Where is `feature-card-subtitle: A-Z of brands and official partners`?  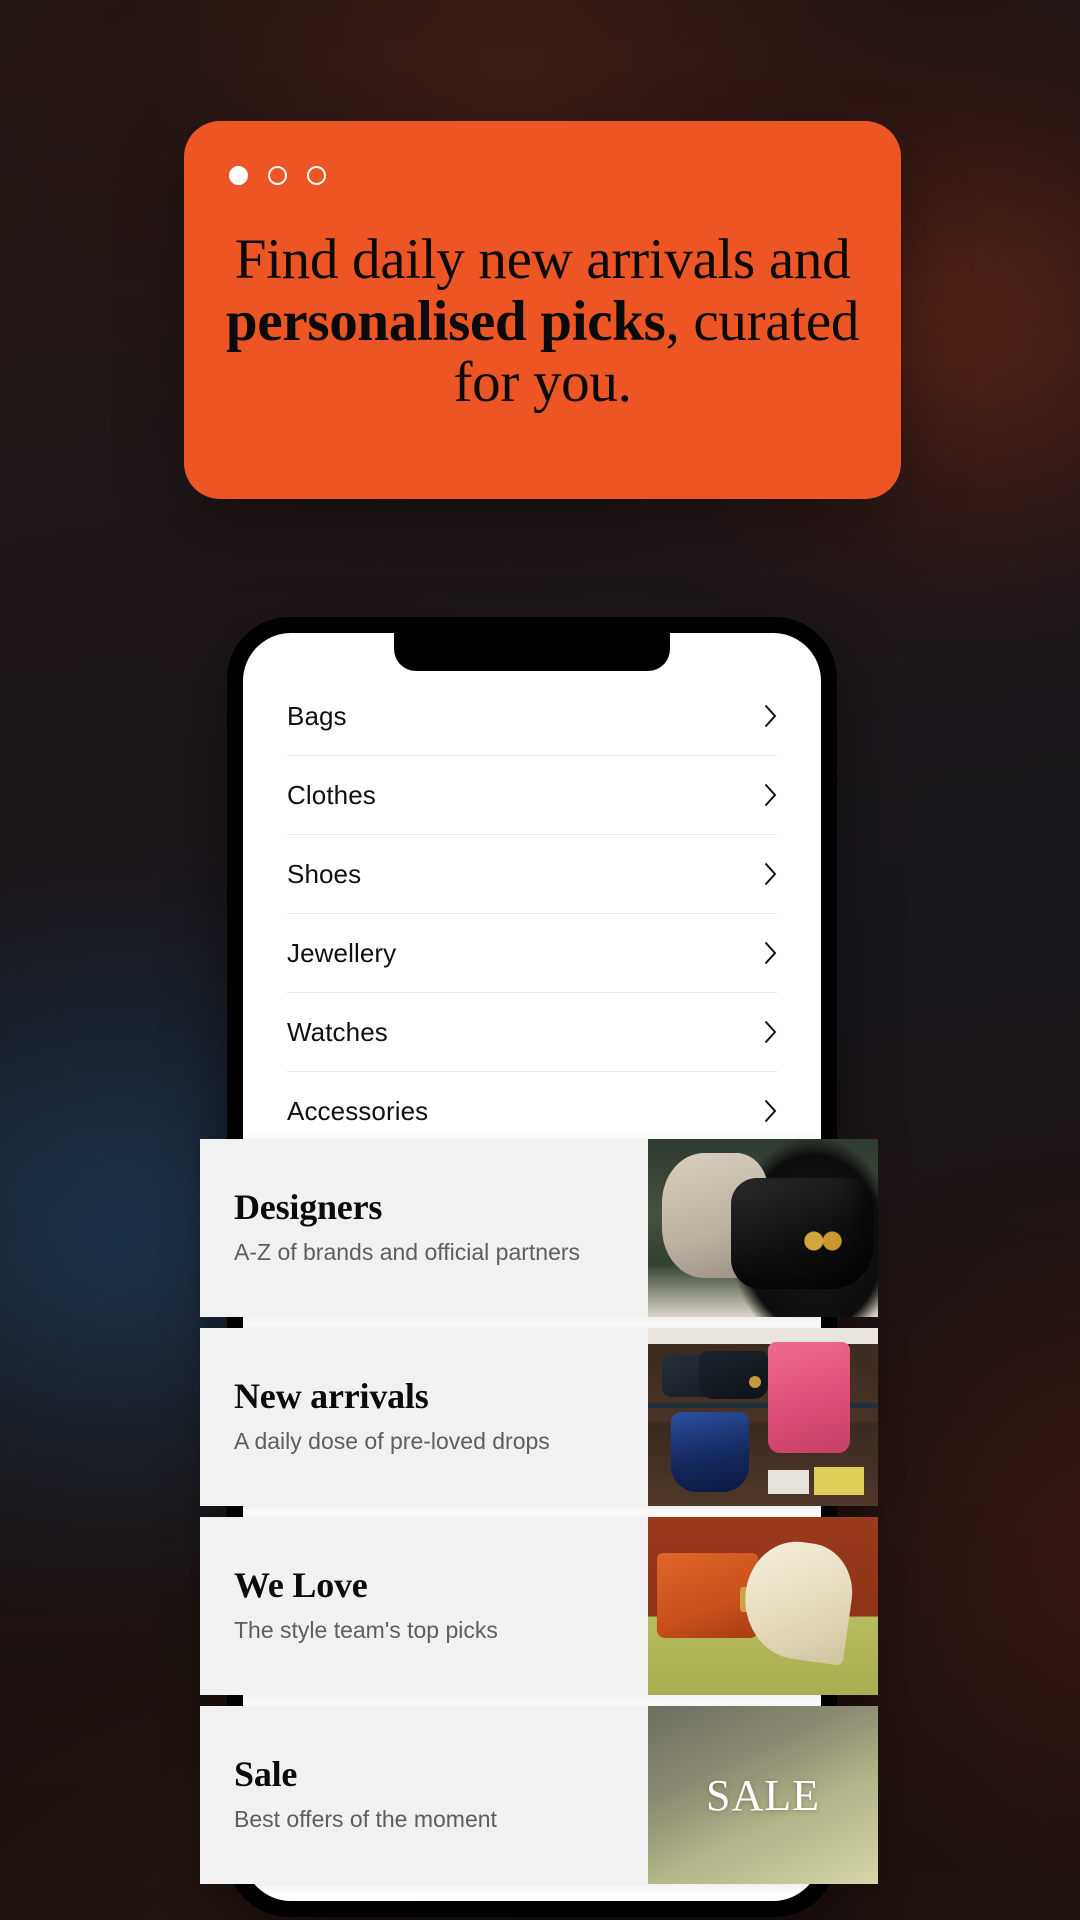
feature-card-subtitle: A-Z of brands and official partners is located at coordinates (407, 1252).